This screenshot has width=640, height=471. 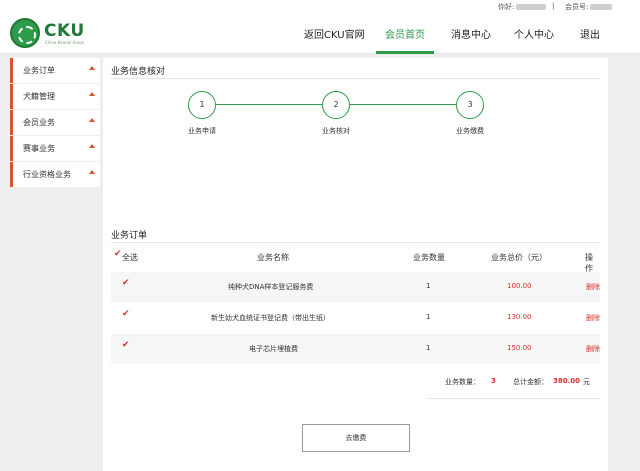 I want to click on cku-logo: CKU China Kennel Union, so click(x=70, y=35).